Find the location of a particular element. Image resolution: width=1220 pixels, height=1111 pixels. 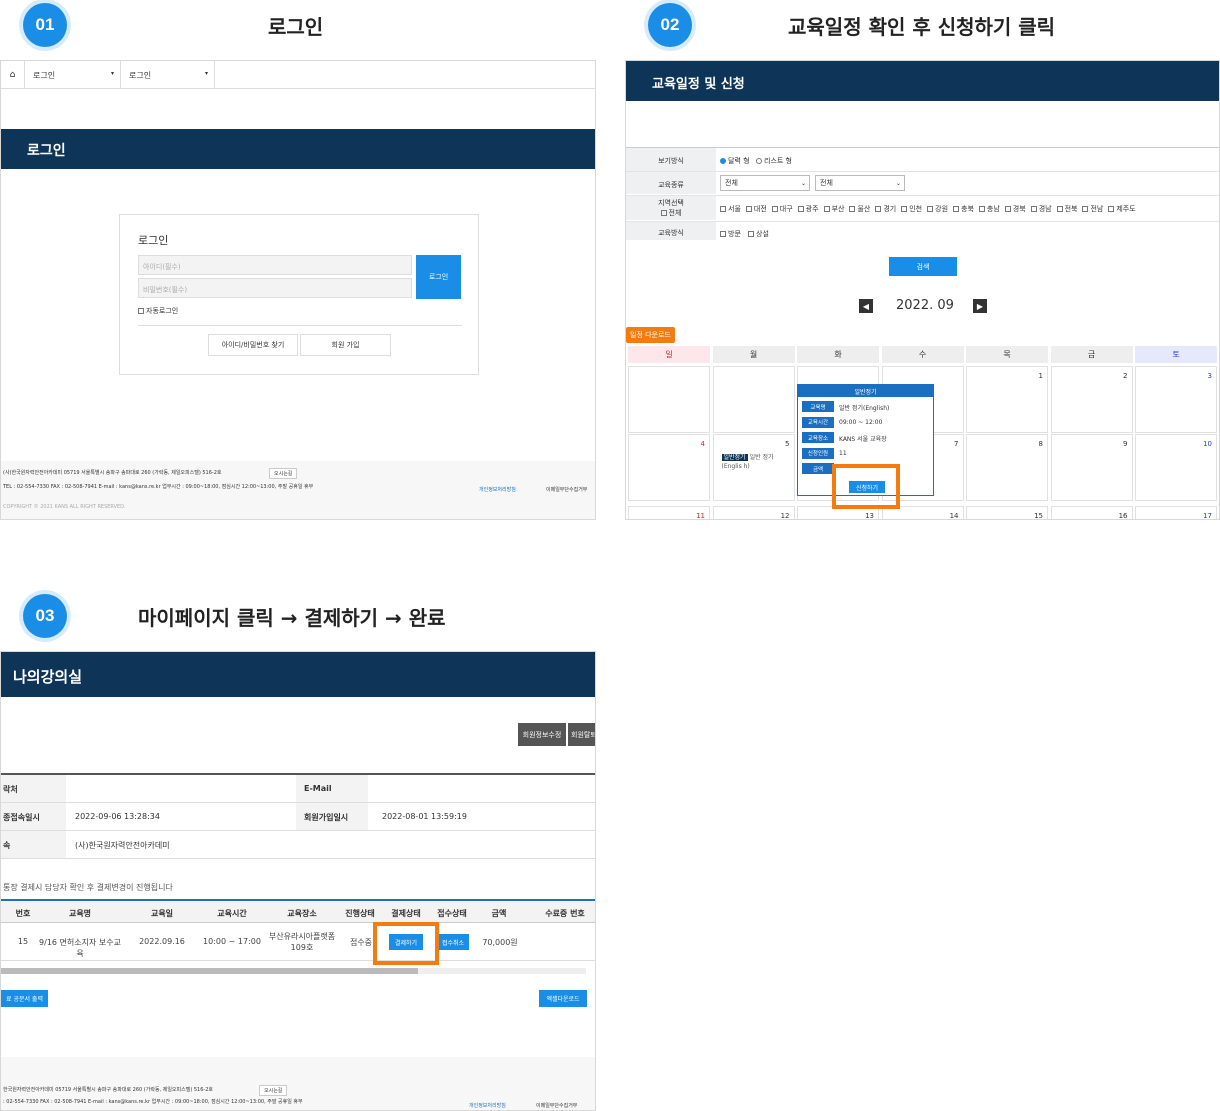

withdraw-button: 회원탈퇴 is located at coordinates (581, 734).